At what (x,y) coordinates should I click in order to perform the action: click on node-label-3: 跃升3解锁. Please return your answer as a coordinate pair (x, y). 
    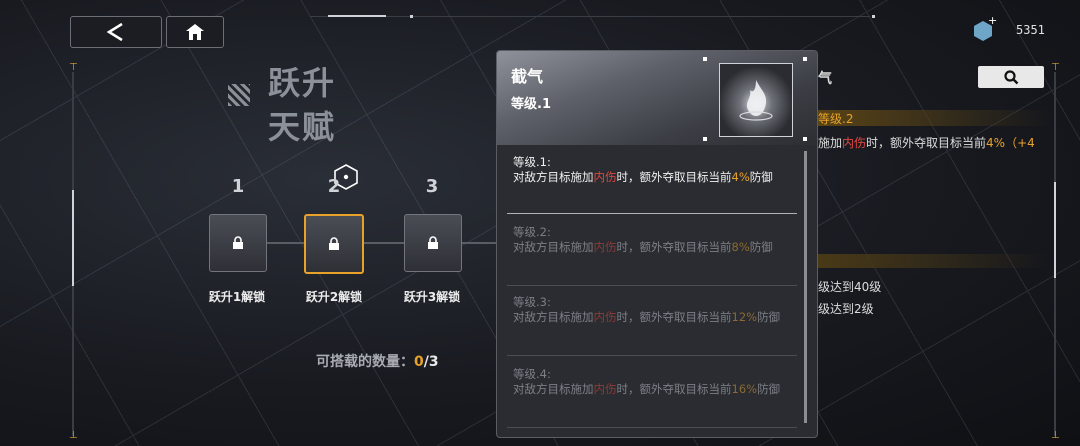
    Looking at the image, I should click on (432, 297).